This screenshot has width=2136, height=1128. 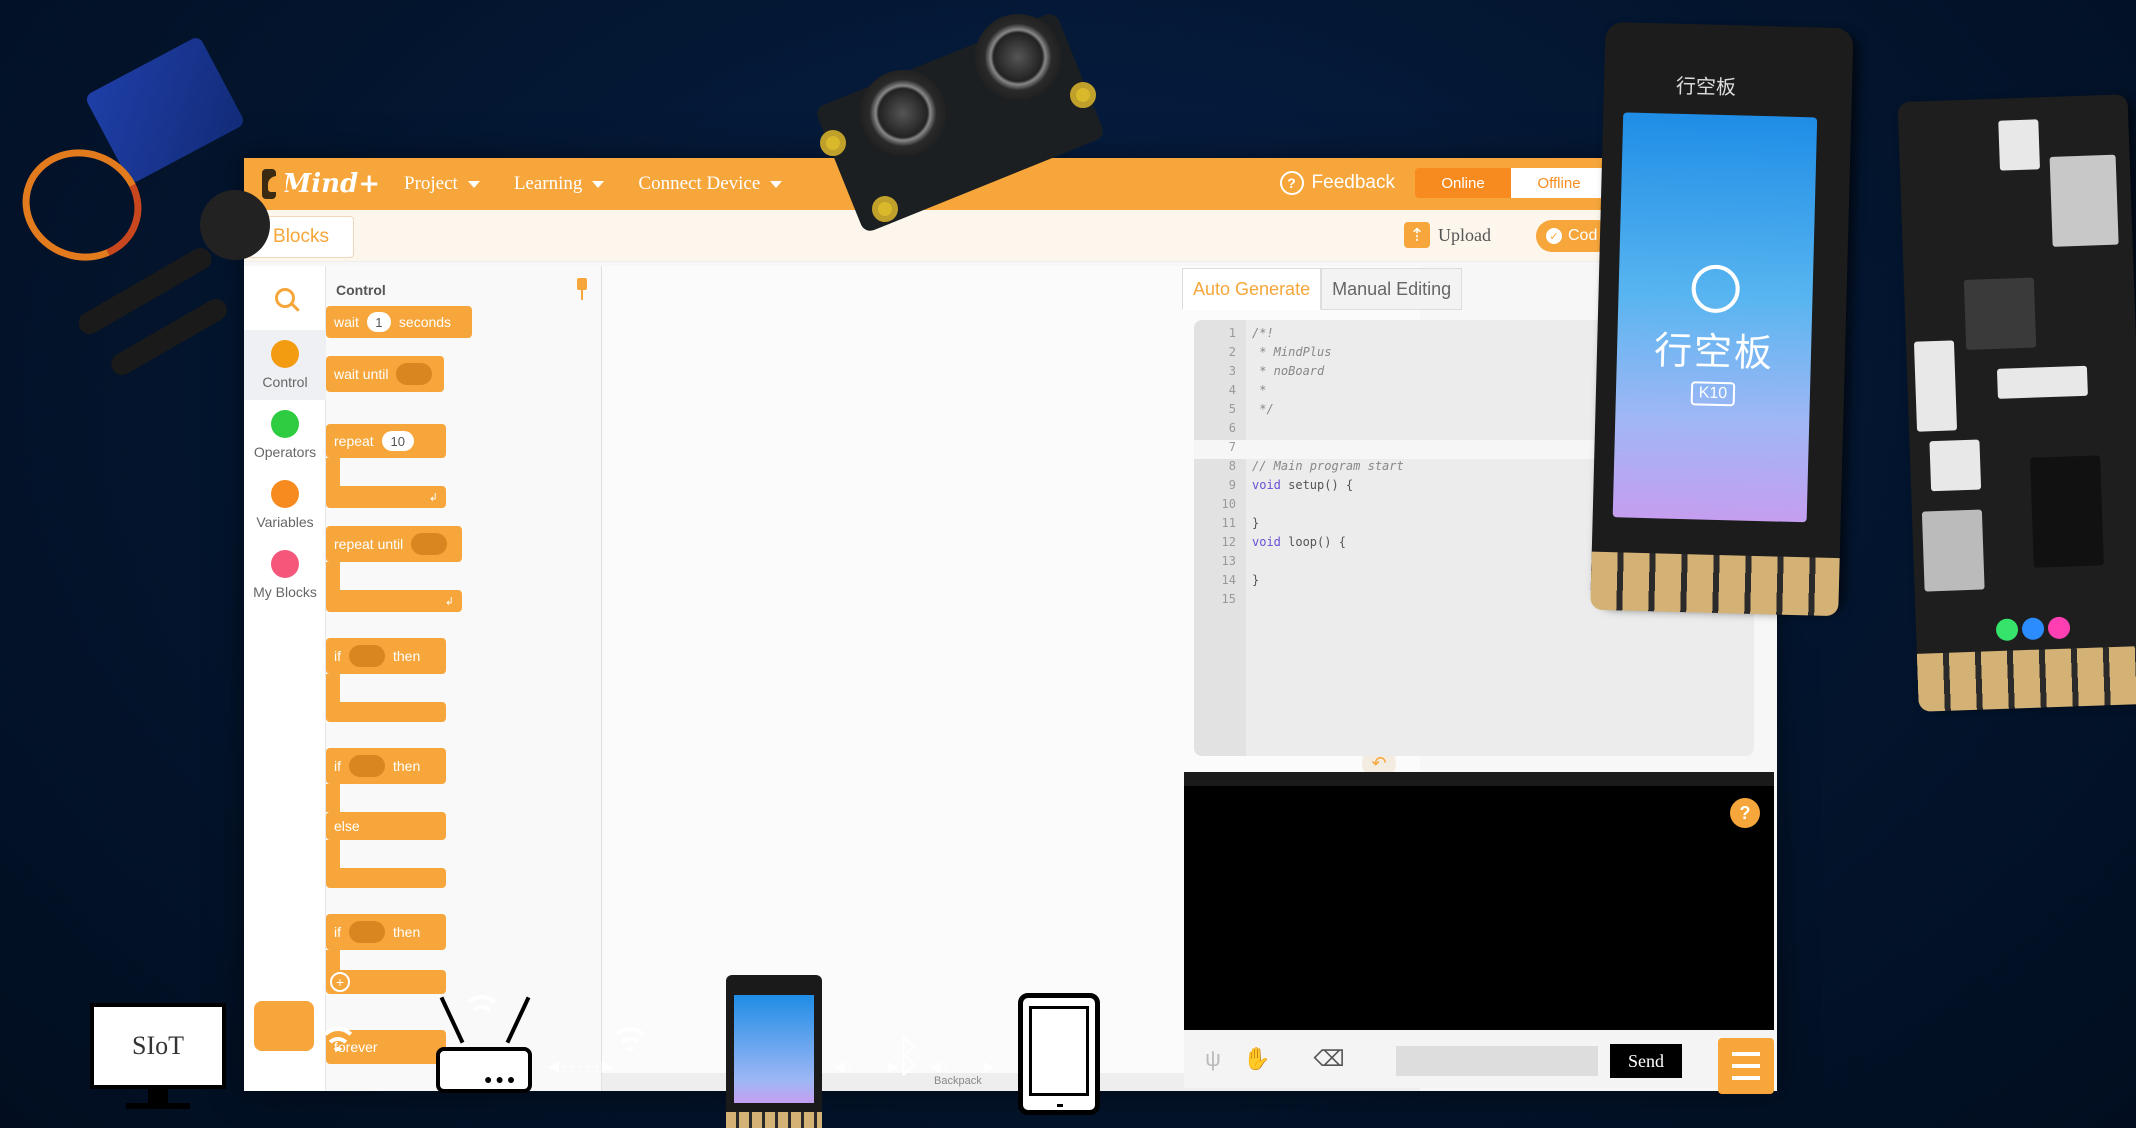 I want to click on ribbon-connector, so click(x=2042, y=382).